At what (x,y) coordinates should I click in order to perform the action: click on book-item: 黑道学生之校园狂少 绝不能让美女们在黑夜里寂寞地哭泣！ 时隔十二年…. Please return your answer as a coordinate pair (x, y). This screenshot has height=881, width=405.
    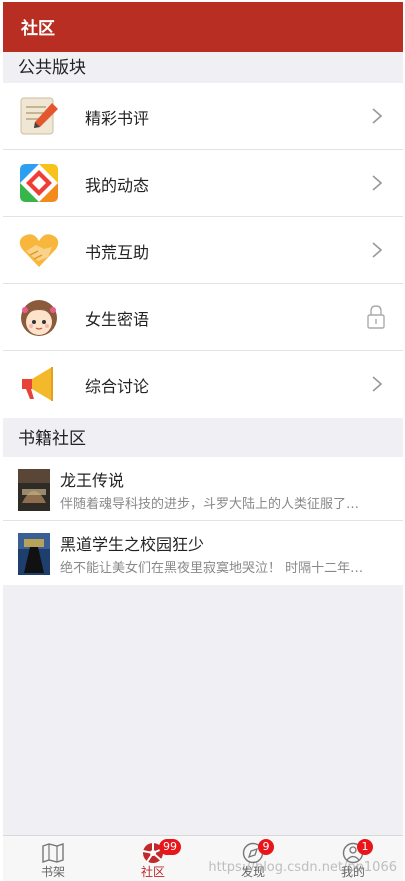
    Looking at the image, I should click on (203, 553).